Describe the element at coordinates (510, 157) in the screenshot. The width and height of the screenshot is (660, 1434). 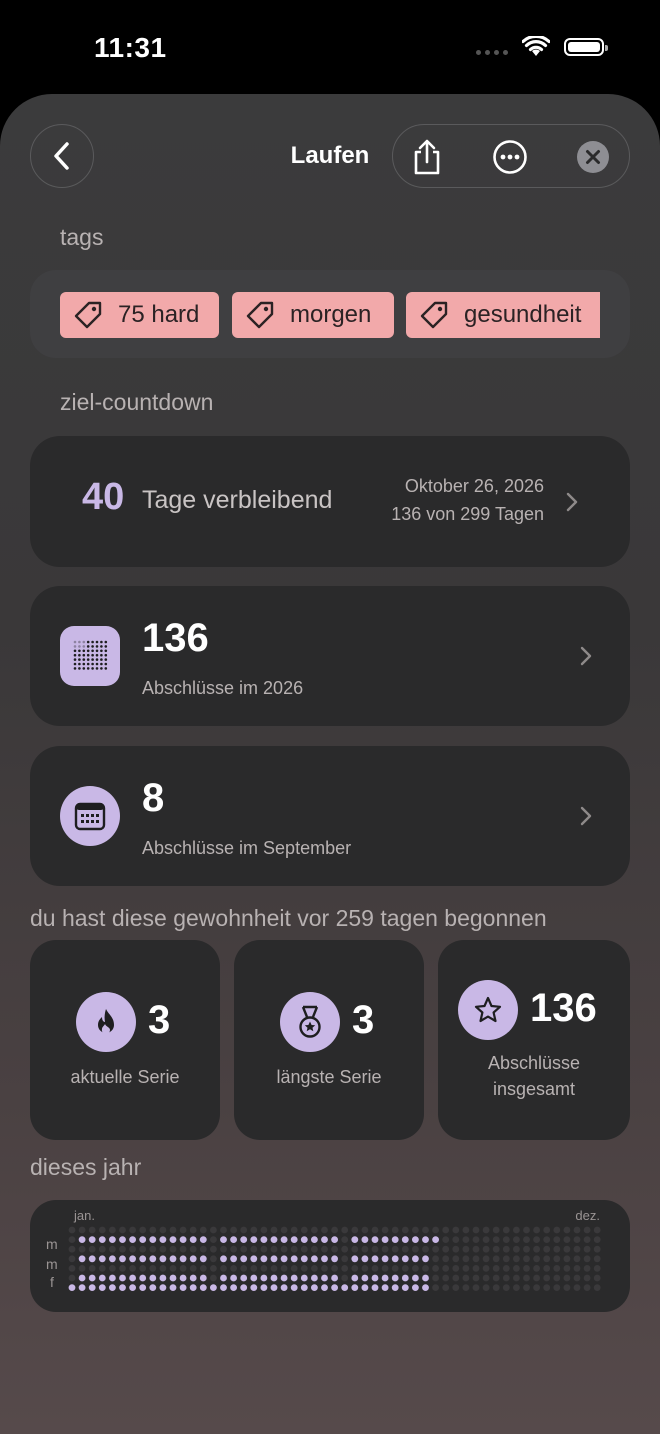
I see `more-button` at that location.